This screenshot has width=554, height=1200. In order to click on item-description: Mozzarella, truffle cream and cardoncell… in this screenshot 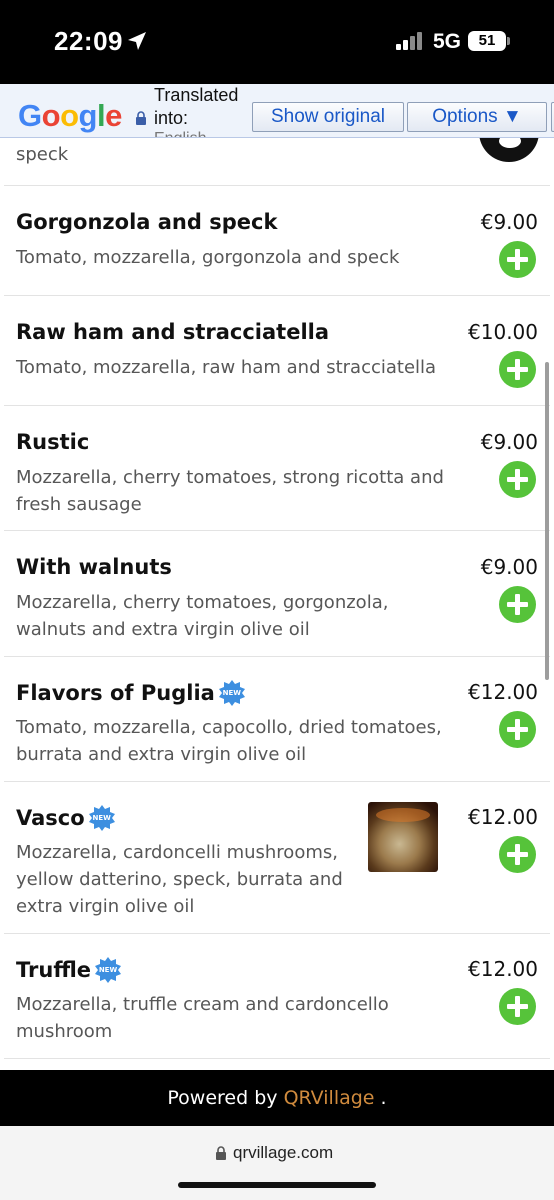, I will do `click(202, 1018)`.